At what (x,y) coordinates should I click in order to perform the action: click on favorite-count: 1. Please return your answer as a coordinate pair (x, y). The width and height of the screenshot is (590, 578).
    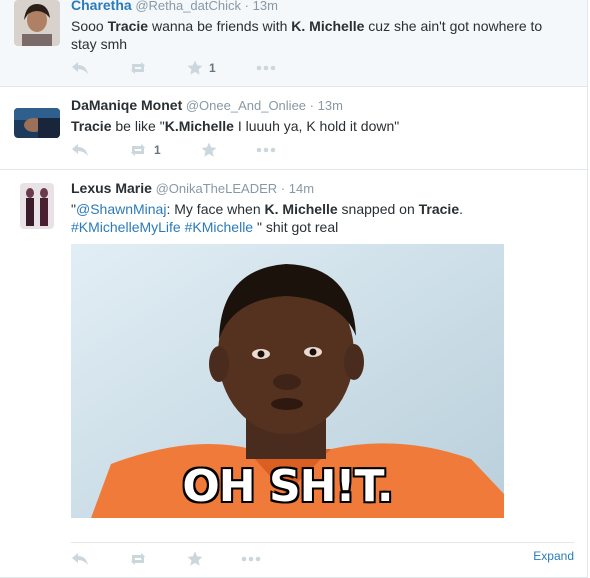
    Looking at the image, I should click on (212, 68).